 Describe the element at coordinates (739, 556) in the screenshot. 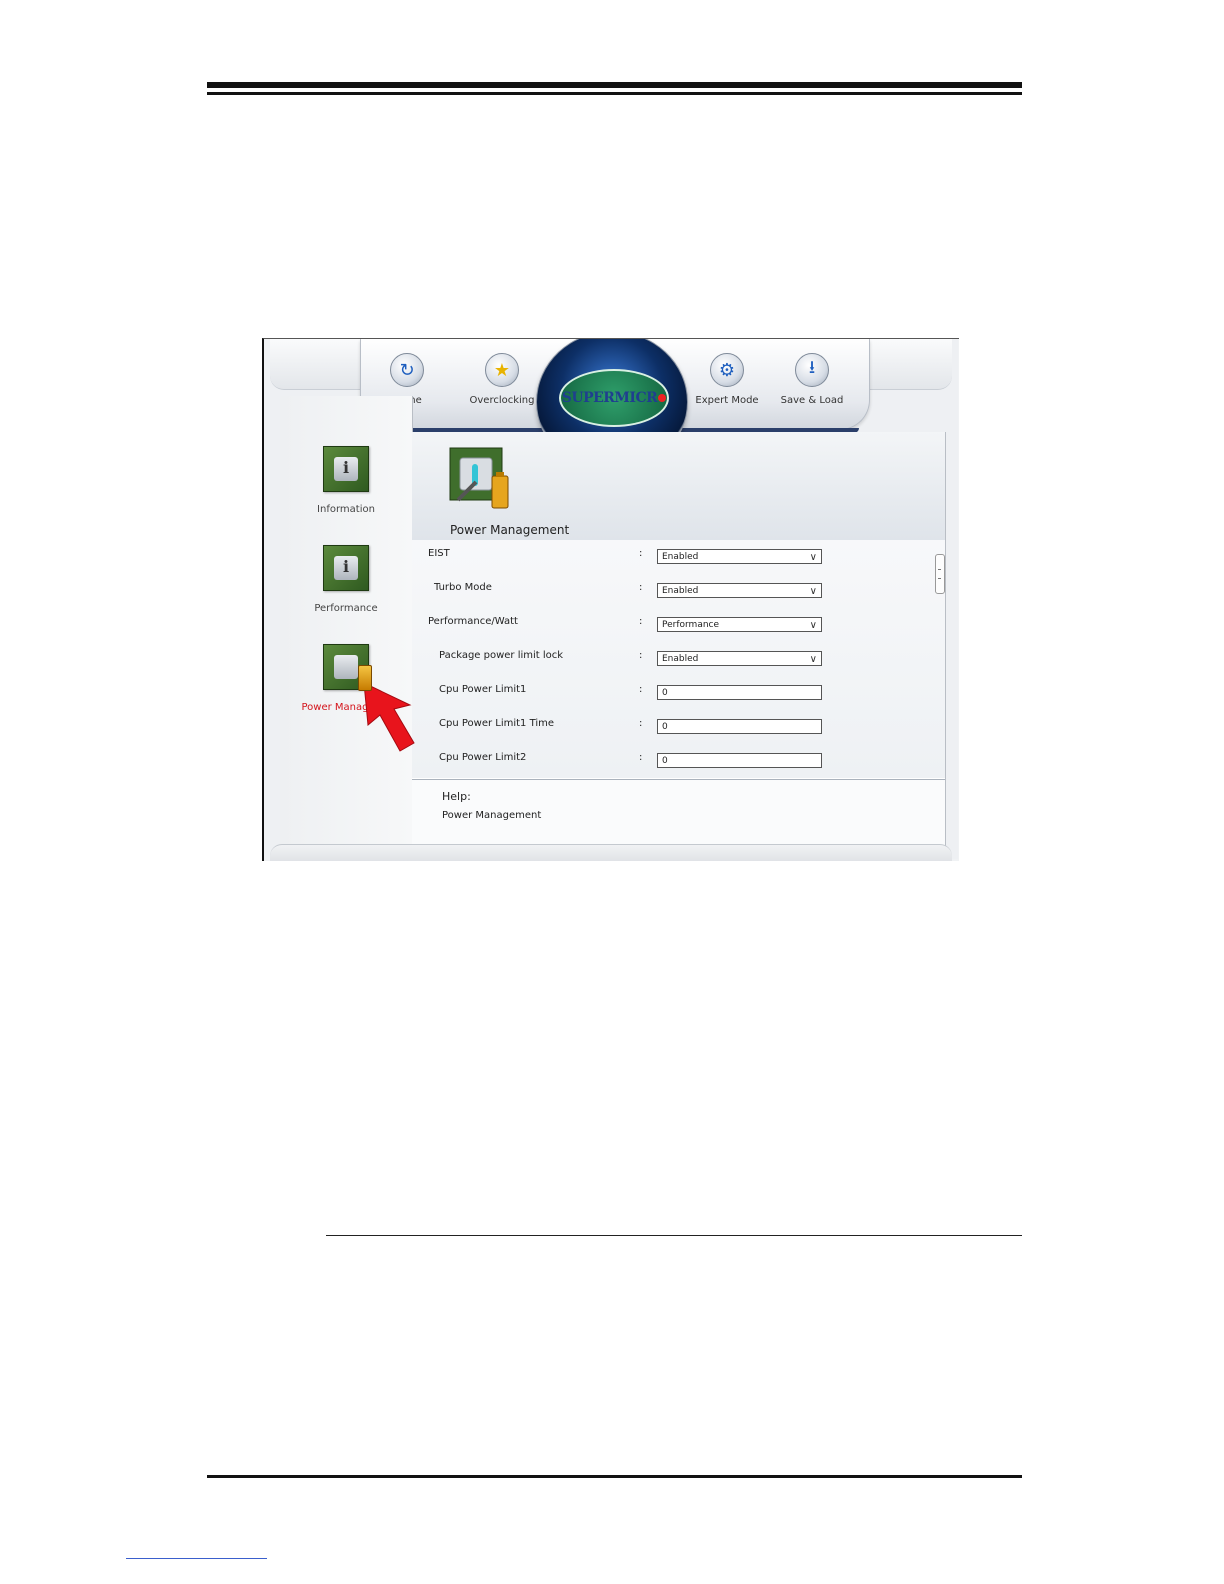

I see `eist-dropdown: Enabled ∨` at that location.